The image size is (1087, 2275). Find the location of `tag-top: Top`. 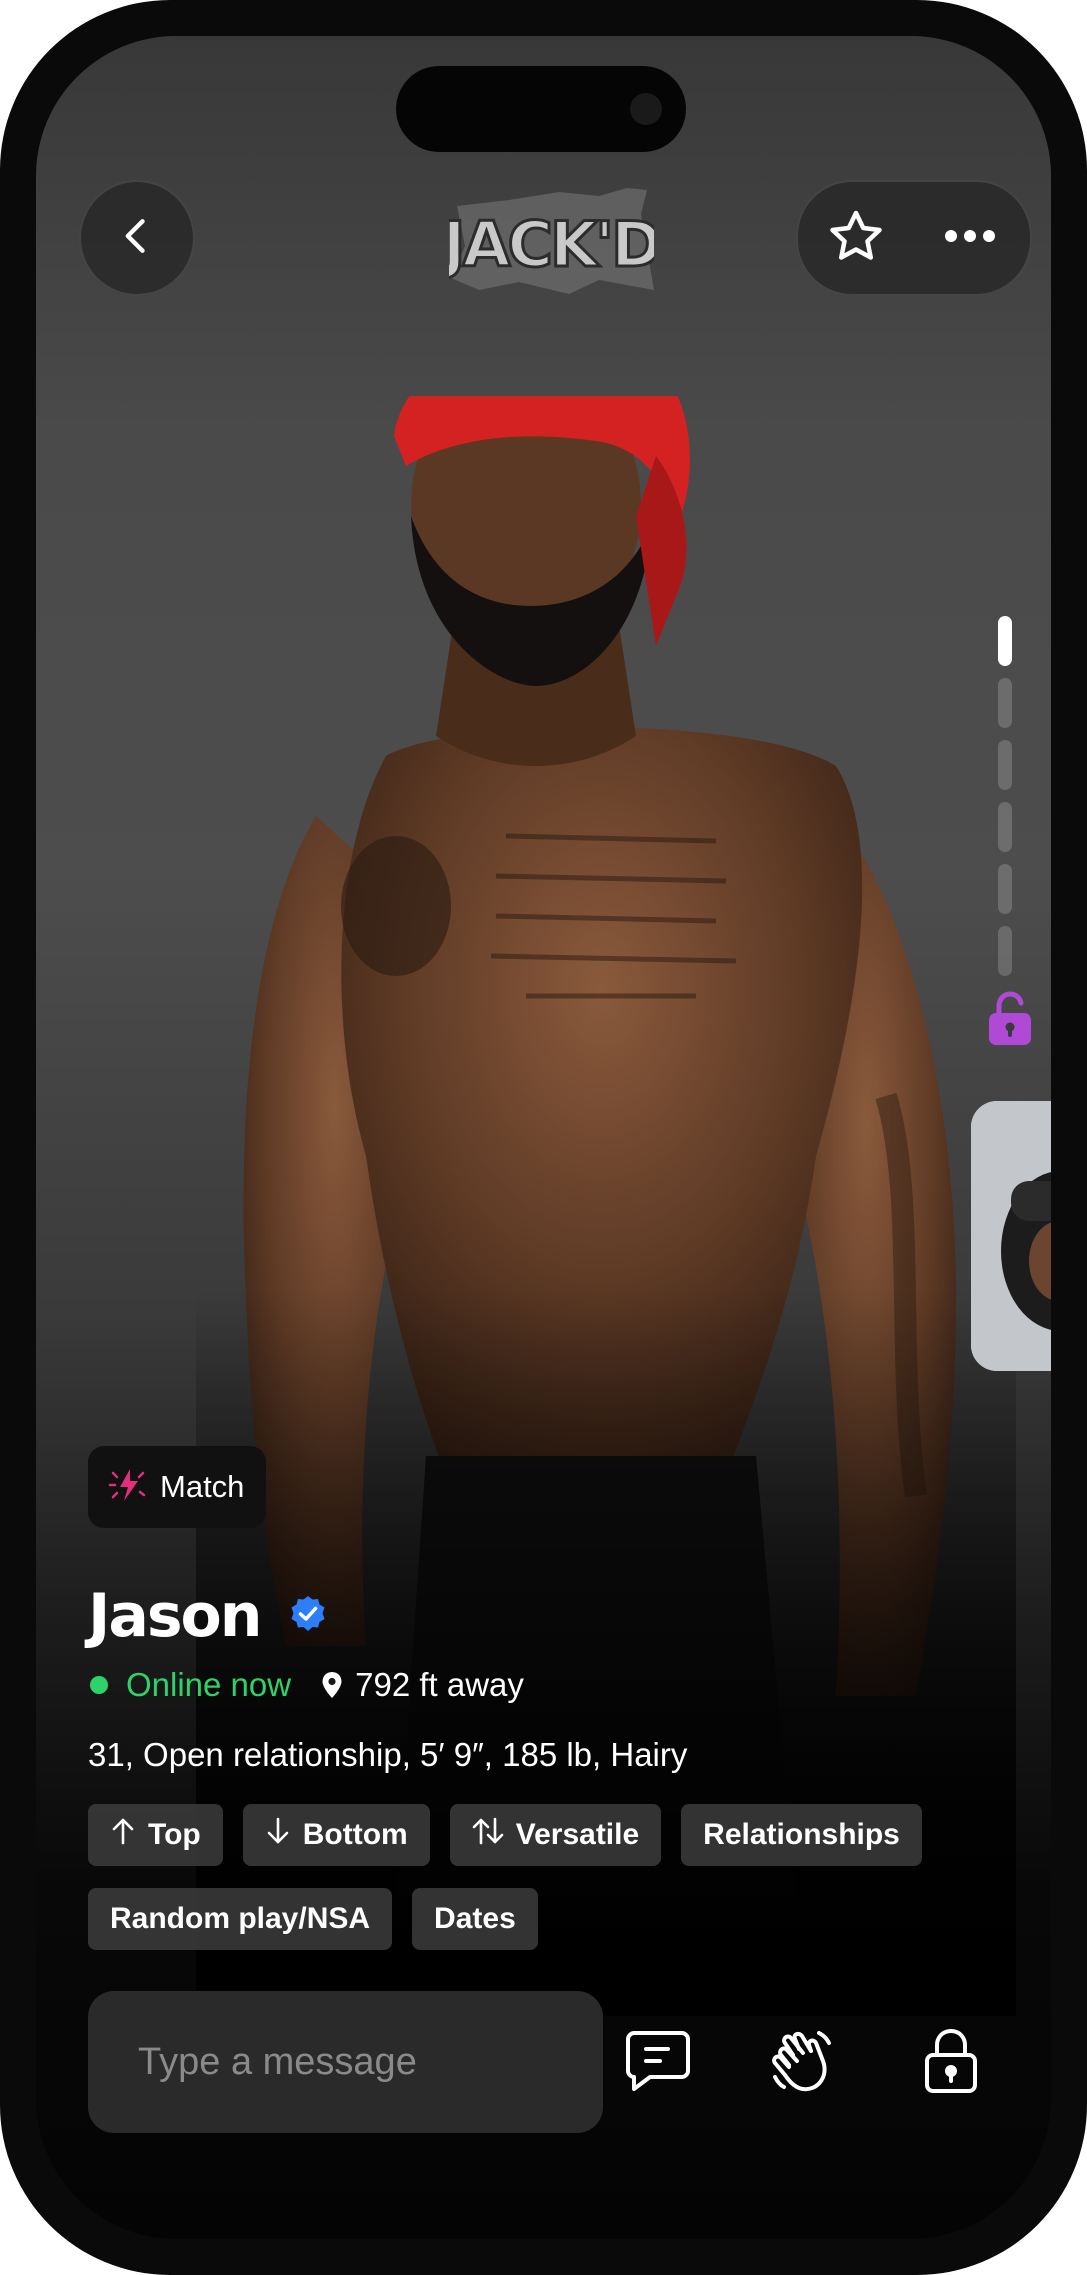

tag-top: Top is located at coordinates (155, 1835).